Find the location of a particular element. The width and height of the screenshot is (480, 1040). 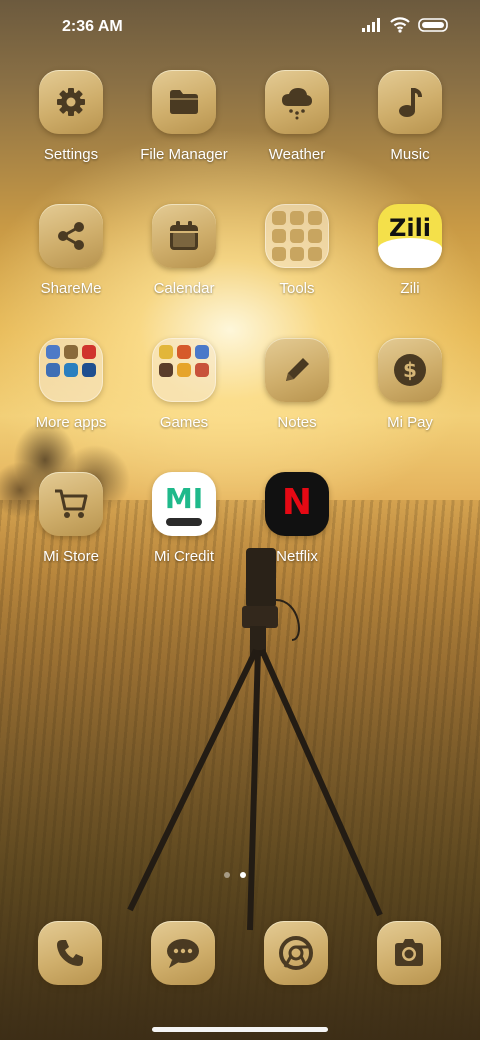

cart-icon is located at coordinates (71, 503).